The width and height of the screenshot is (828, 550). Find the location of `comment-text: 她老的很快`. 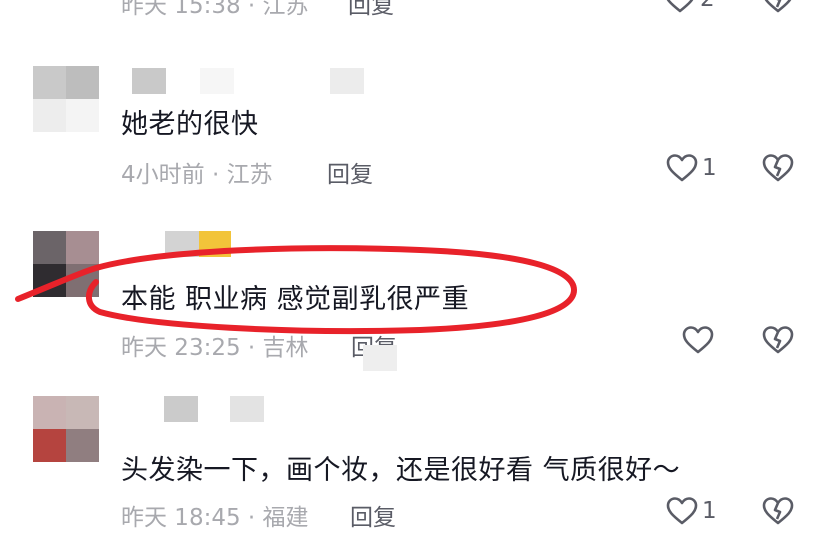

comment-text: 她老的很快 is located at coordinates (190, 124).